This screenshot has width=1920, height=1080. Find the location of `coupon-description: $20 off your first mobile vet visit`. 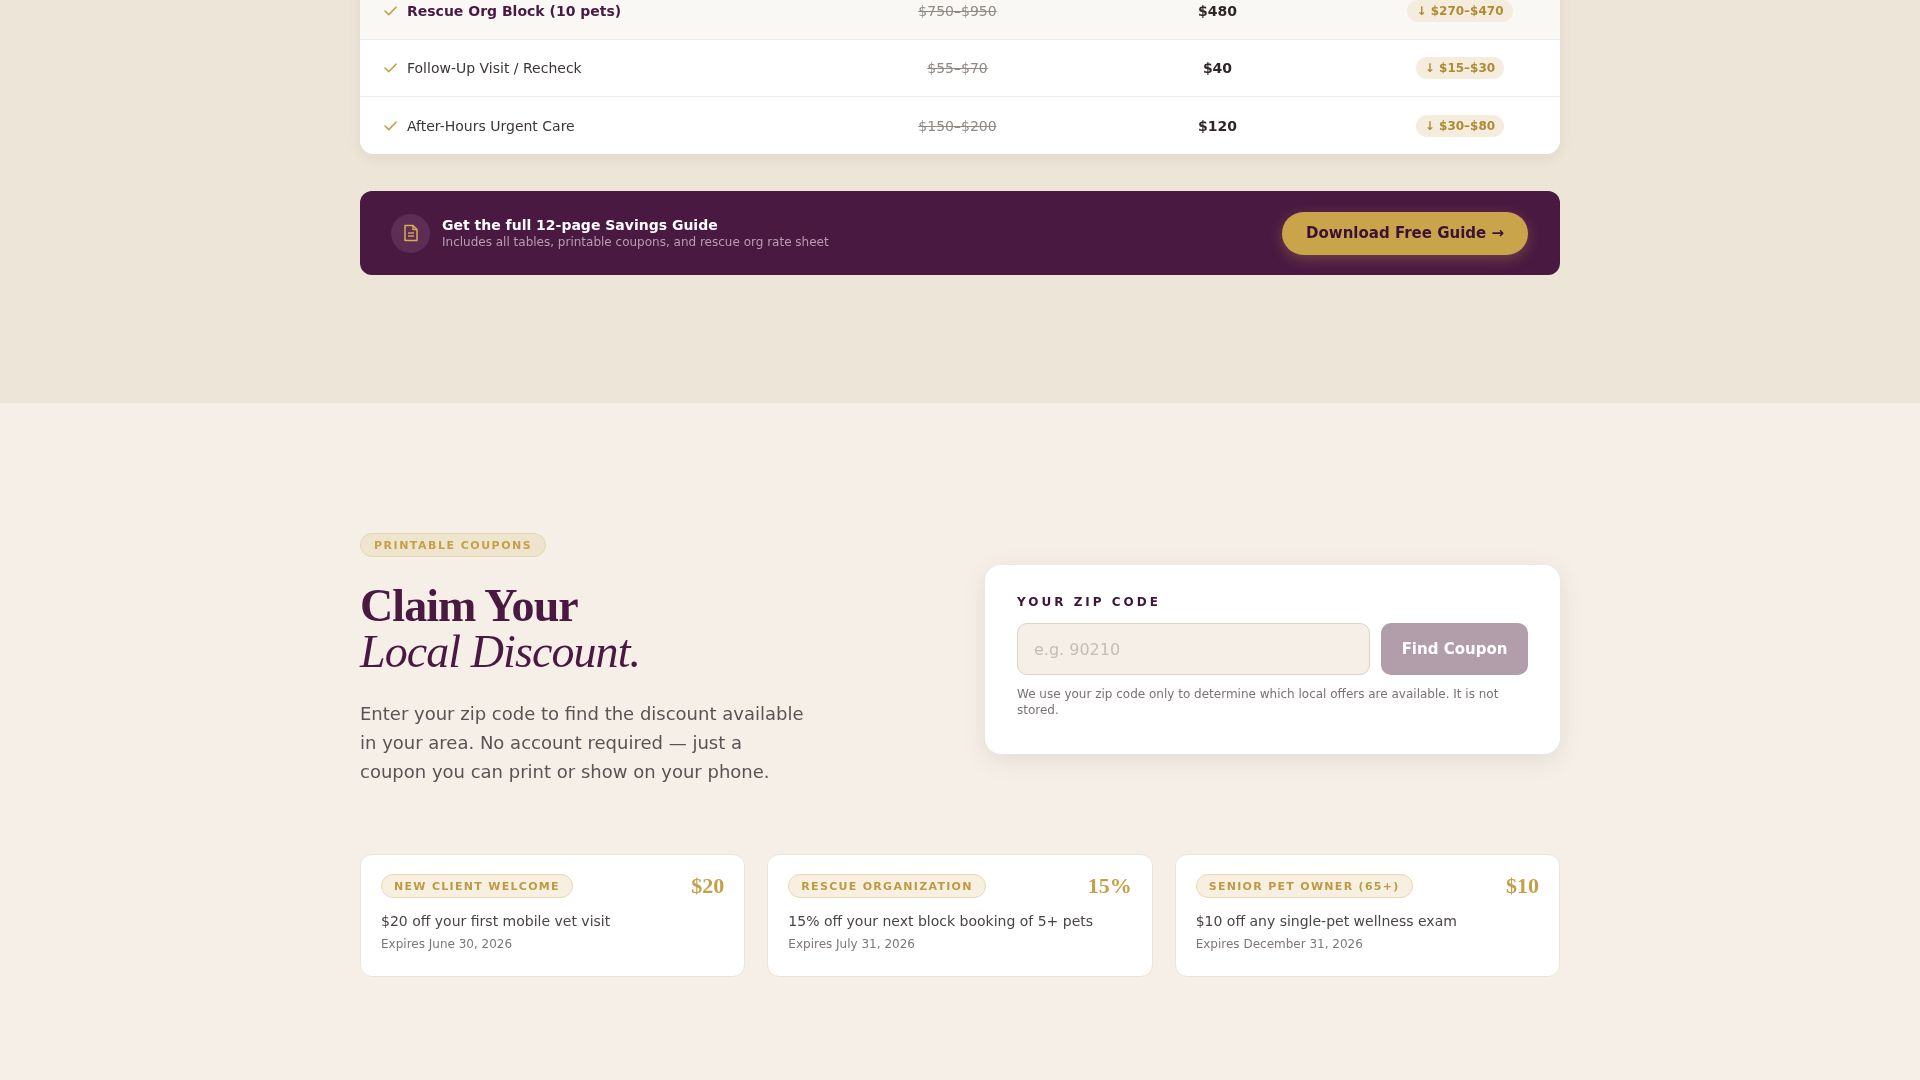

coupon-description: $20 off your first mobile vet visit is located at coordinates (496, 921).